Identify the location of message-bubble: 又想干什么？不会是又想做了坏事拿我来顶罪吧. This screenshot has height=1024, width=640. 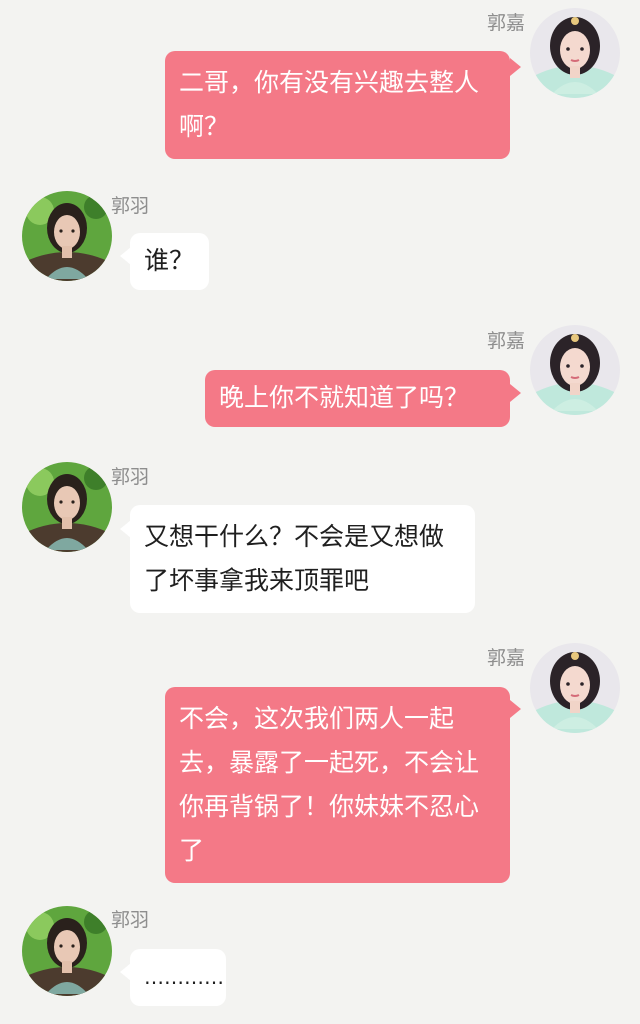
(302, 559).